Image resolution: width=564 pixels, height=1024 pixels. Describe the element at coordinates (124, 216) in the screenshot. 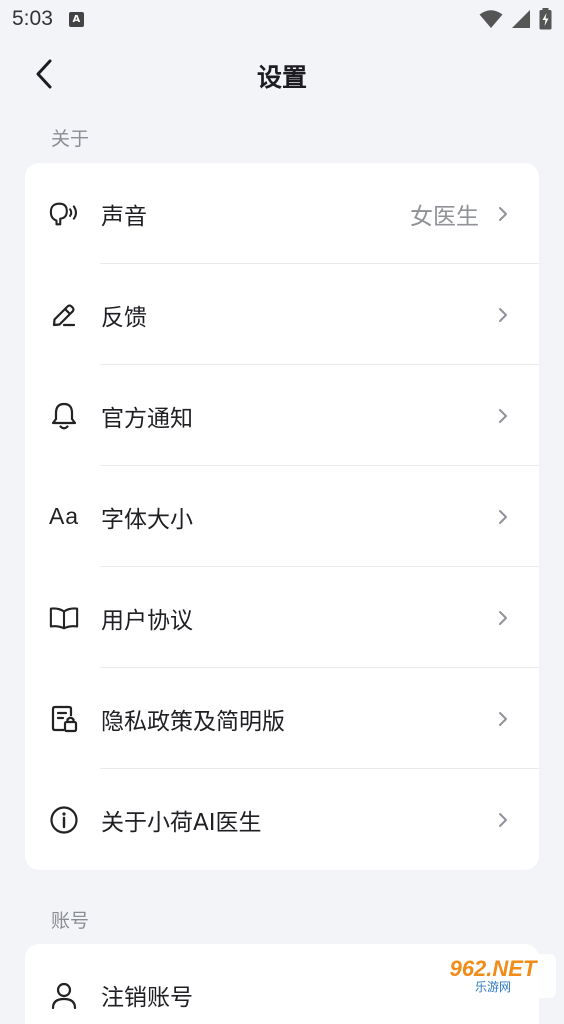

I see `settings-row-label: 声音` at that location.